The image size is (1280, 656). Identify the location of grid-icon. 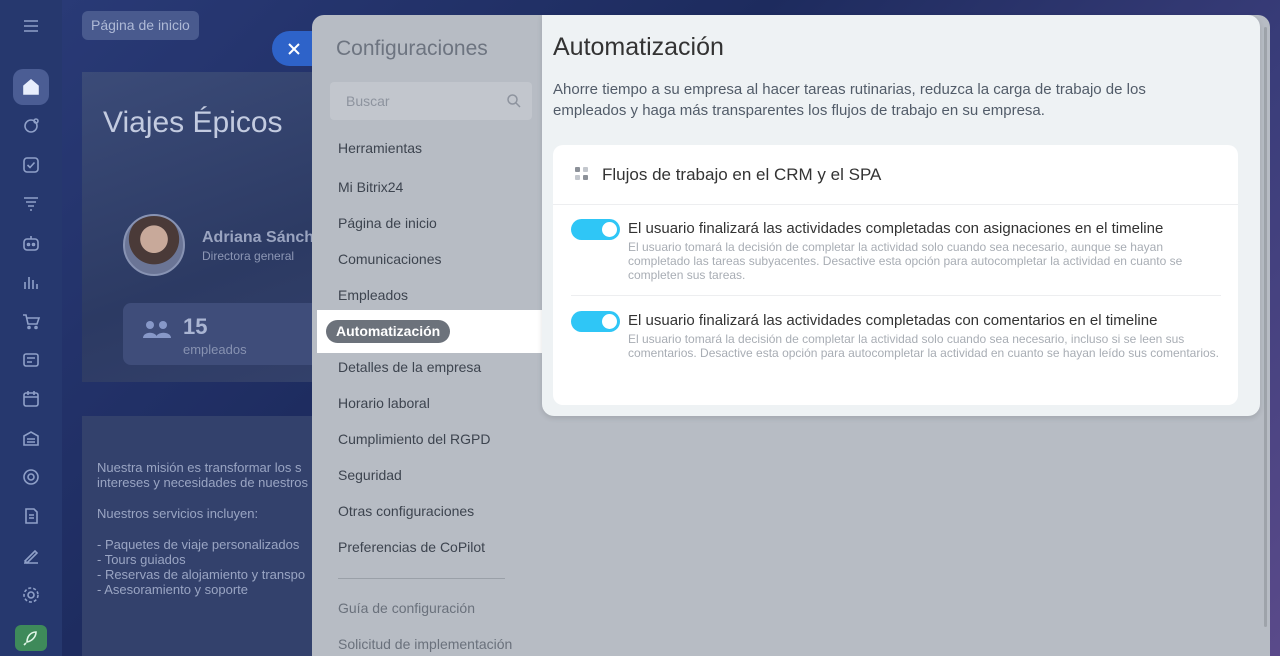
(581, 173).